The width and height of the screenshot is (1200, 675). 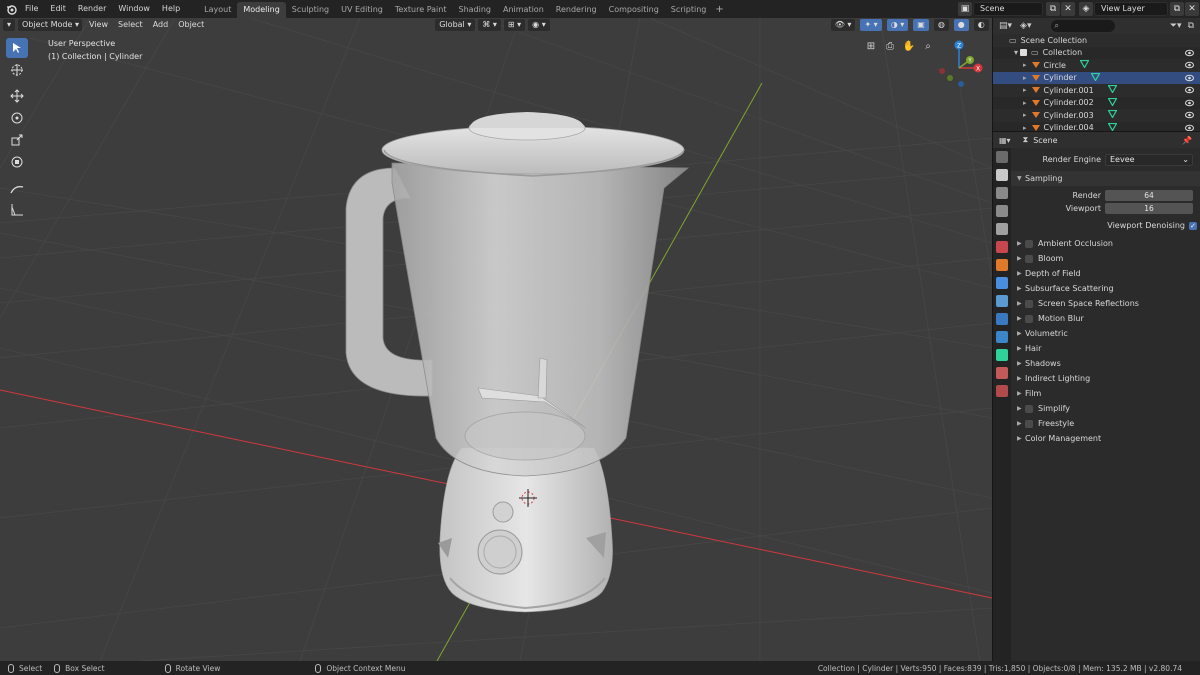 I want to click on tab-rendering: Rendering, so click(x=576, y=10).